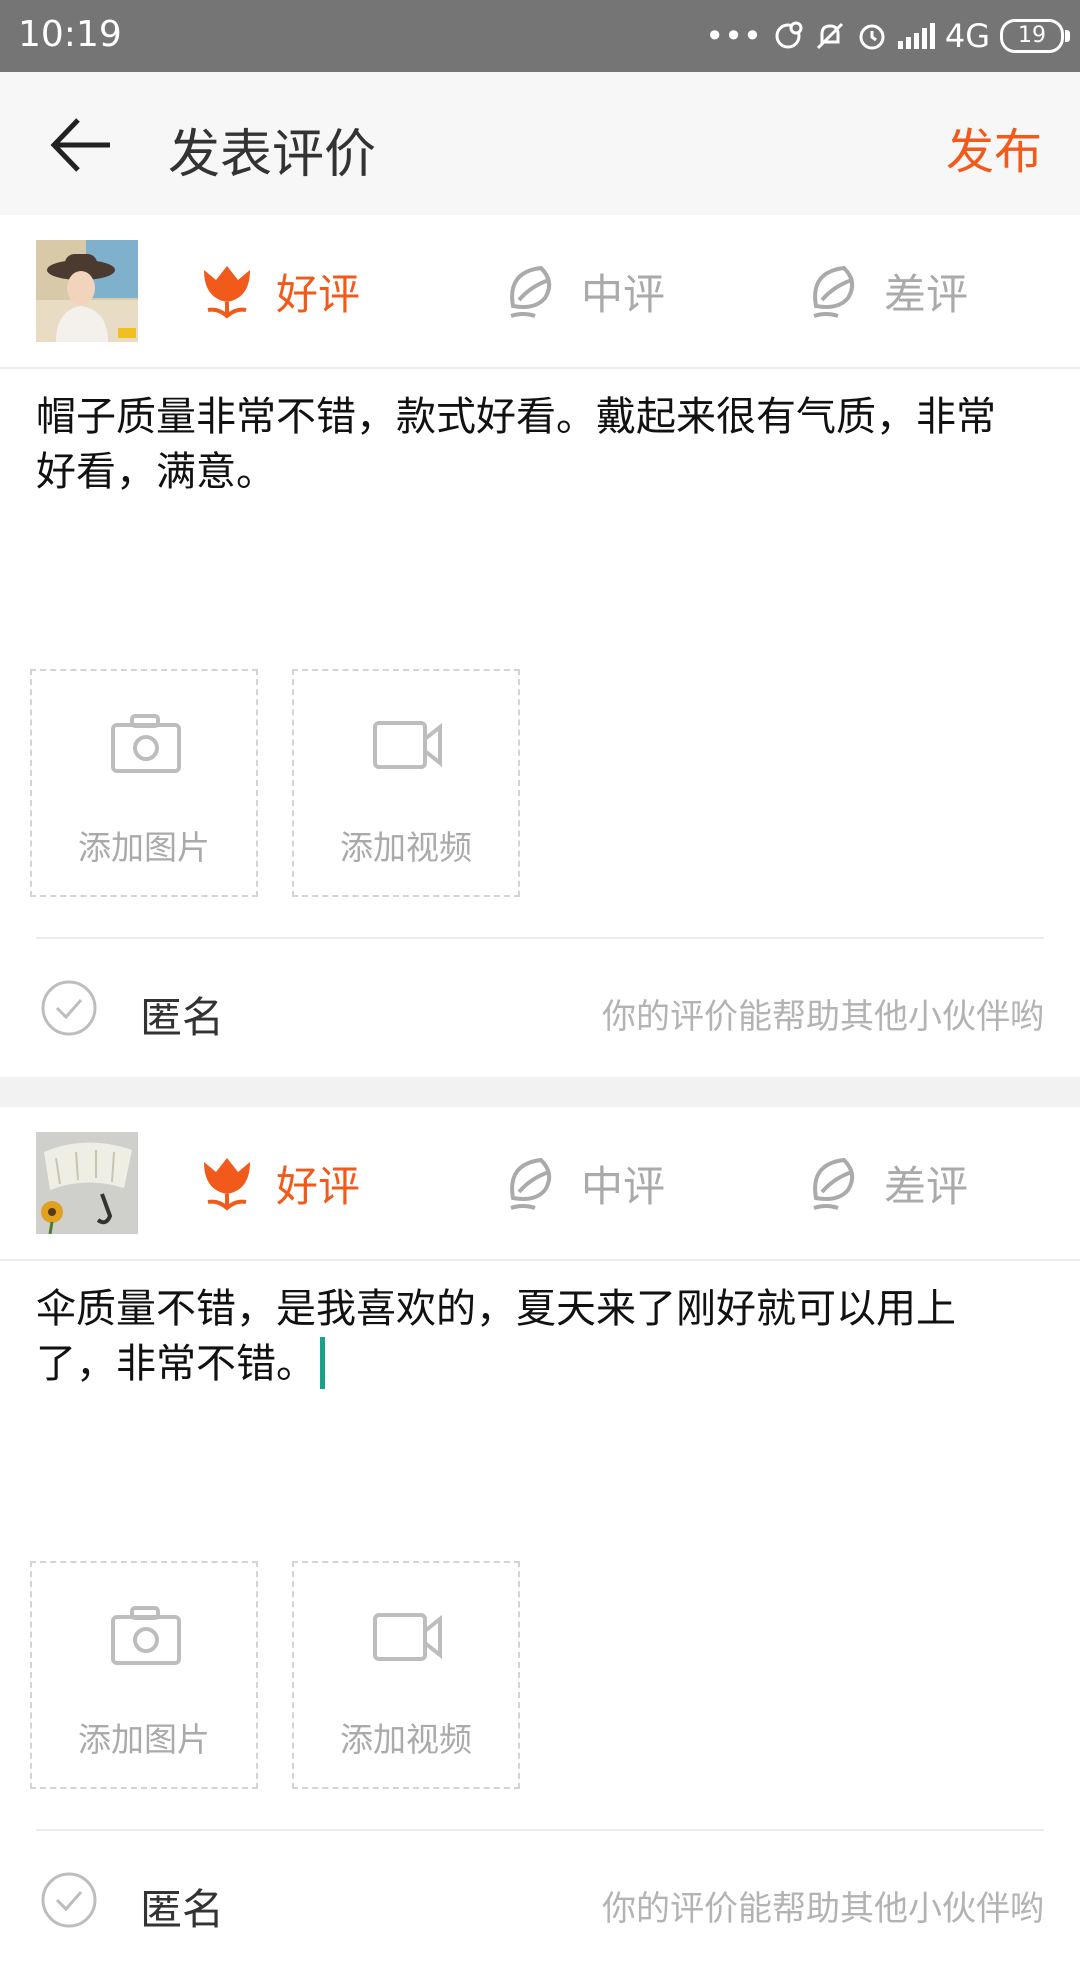 Image resolution: width=1080 pixels, height=1969 pixels. I want to click on section-gap, so click(540, 1092).